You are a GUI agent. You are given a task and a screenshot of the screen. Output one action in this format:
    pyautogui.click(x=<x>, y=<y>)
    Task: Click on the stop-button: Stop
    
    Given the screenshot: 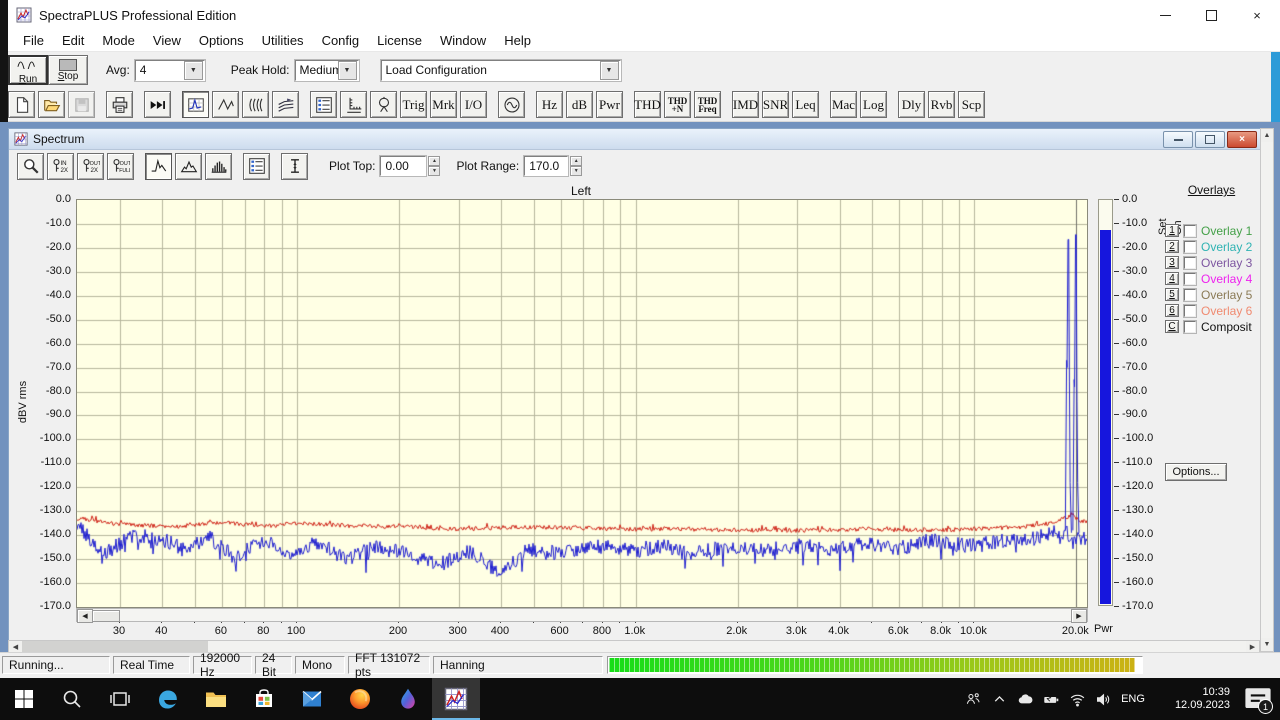 What is the action you would take?
    pyautogui.click(x=68, y=70)
    